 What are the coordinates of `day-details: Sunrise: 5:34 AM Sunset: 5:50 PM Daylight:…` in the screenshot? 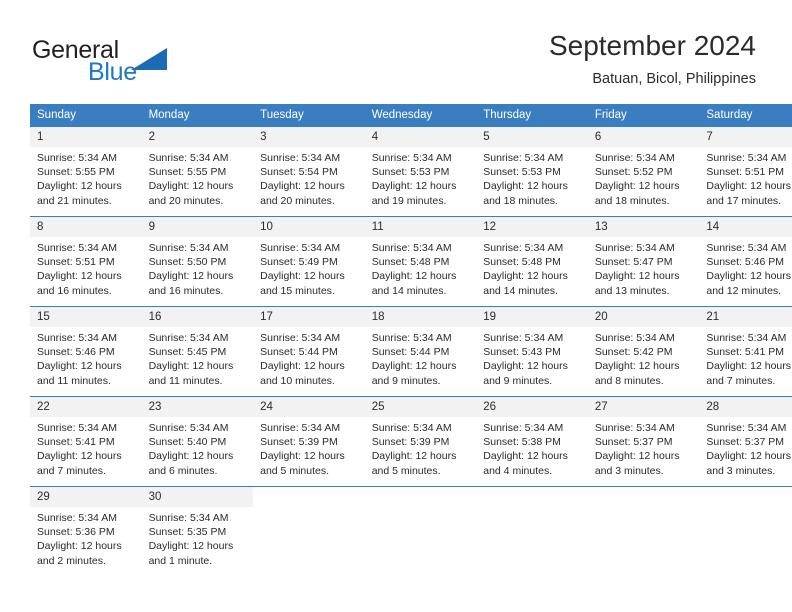 It's located at (198, 267).